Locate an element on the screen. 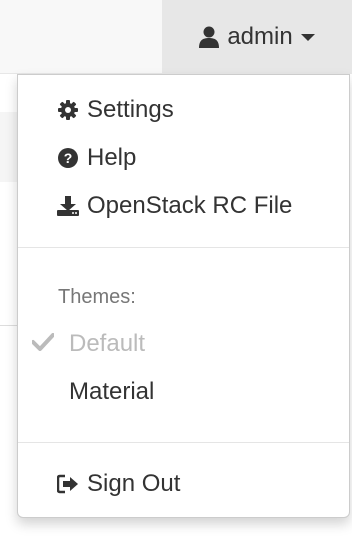 This screenshot has height=536, width=352. menu-item-settings: Settings is located at coordinates (183, 110).